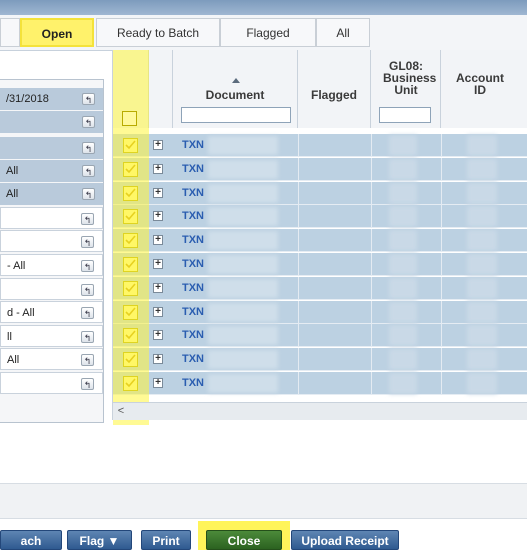 The image size is (527, 551). I want to click on gl08-column-header: GL08: Business Unit, so click(406, 89).